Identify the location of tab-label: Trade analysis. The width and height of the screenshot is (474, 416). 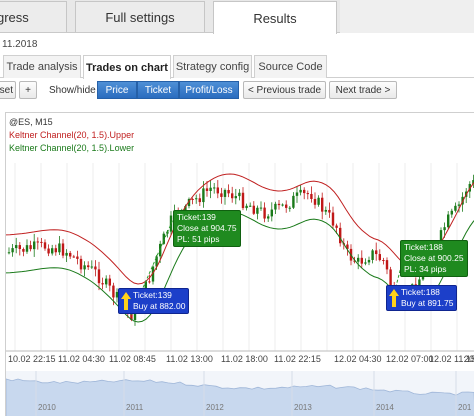
(42, 67).